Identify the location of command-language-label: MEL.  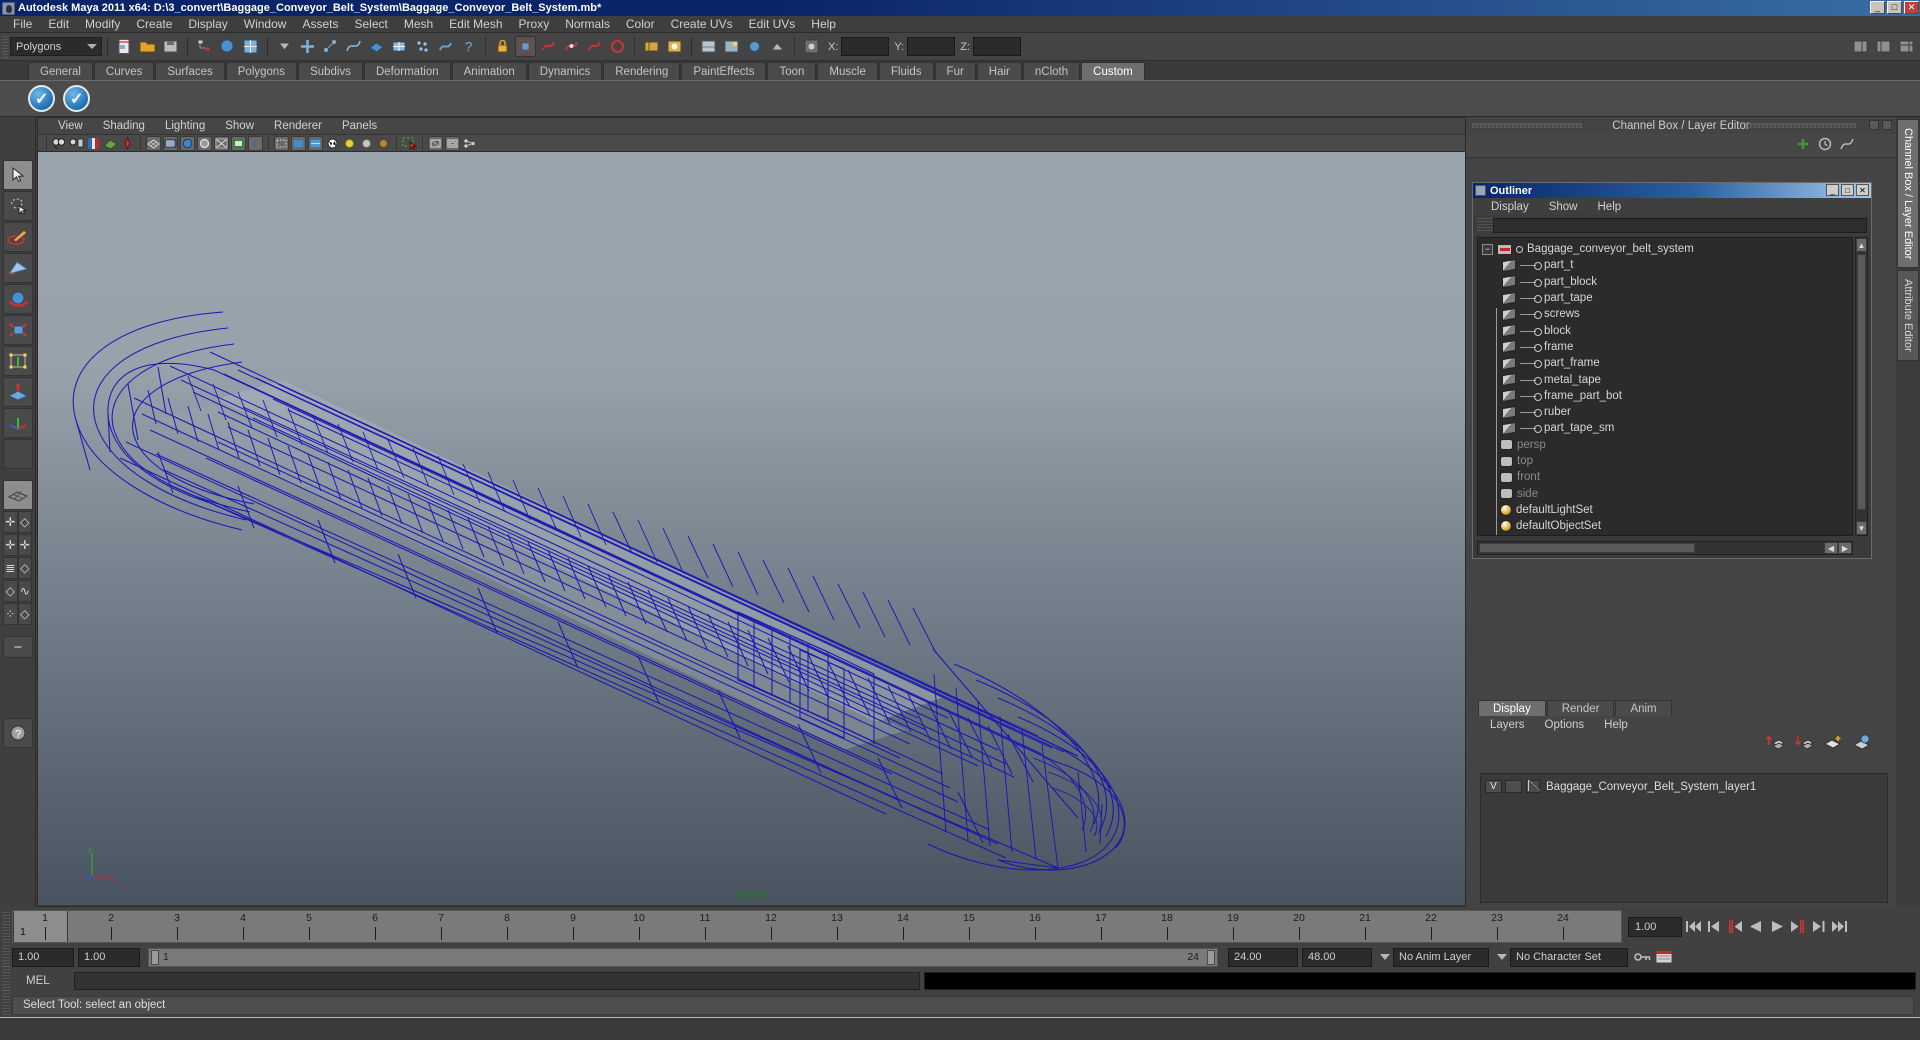
(43, 981).